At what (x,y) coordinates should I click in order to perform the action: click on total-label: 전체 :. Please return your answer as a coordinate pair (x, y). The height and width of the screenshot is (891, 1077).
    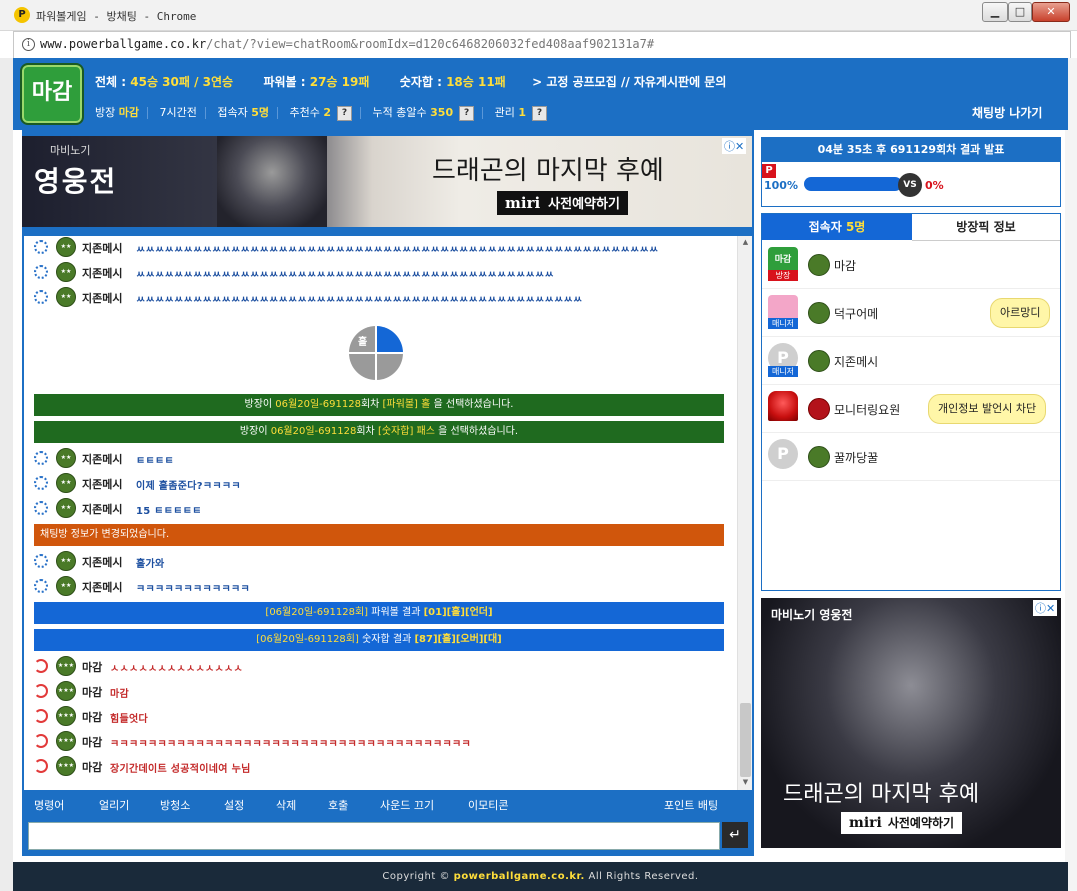
    Looking at the image, I should click on (113, 82).